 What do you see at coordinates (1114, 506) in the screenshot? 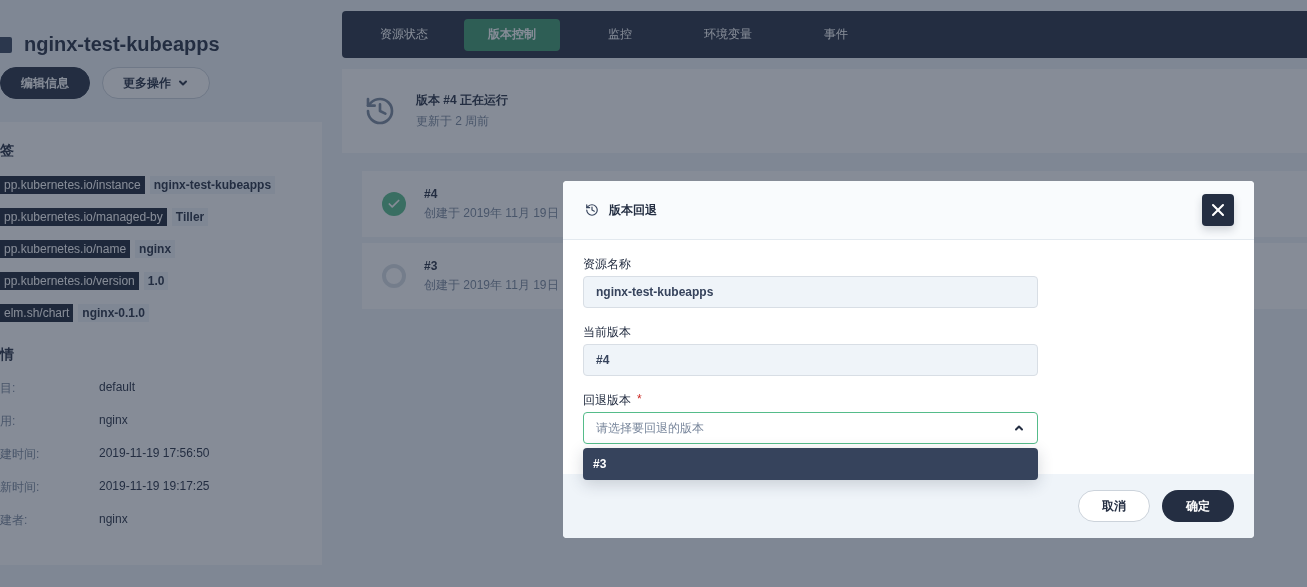
I see `cancel-button: 取消` at bounding box center [1114, 506].